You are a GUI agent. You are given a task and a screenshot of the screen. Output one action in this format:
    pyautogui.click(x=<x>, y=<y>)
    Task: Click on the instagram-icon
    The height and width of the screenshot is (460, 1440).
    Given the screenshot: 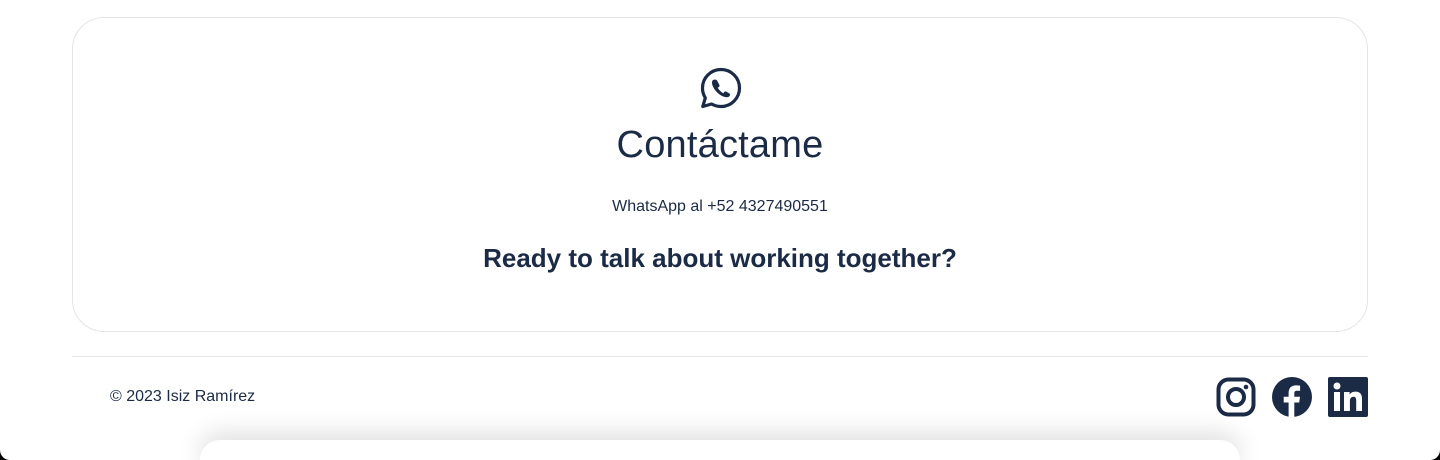 What is the action you would take?
    pyautogui.click(x=1236, y=397)
    